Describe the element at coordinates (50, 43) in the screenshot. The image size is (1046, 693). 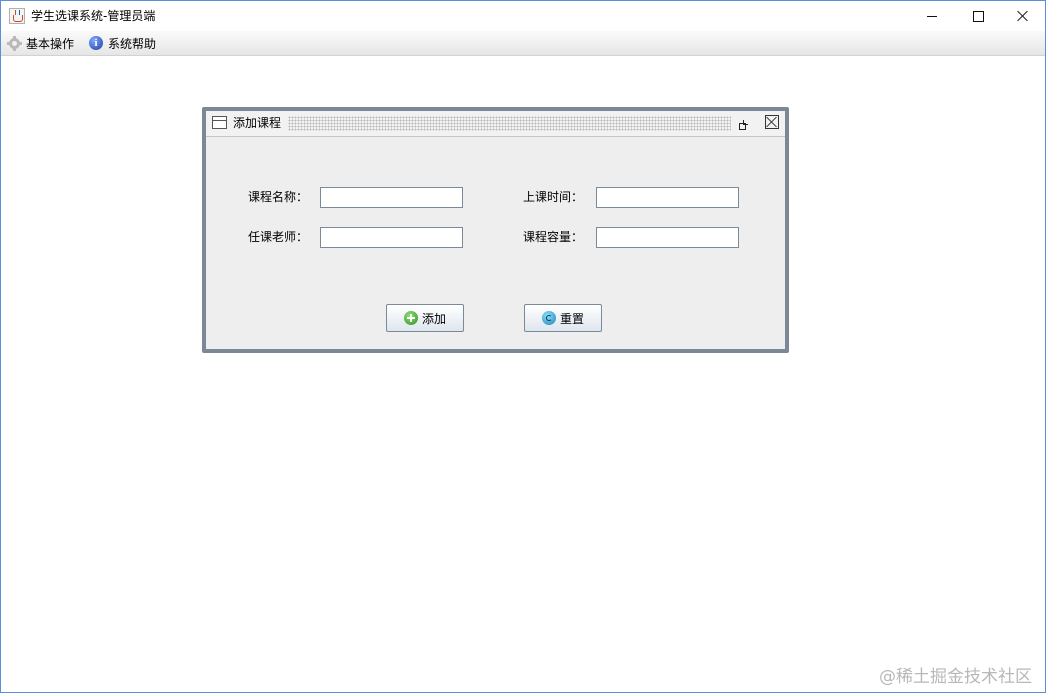
I see `menu-label: 基本操作` at that location.